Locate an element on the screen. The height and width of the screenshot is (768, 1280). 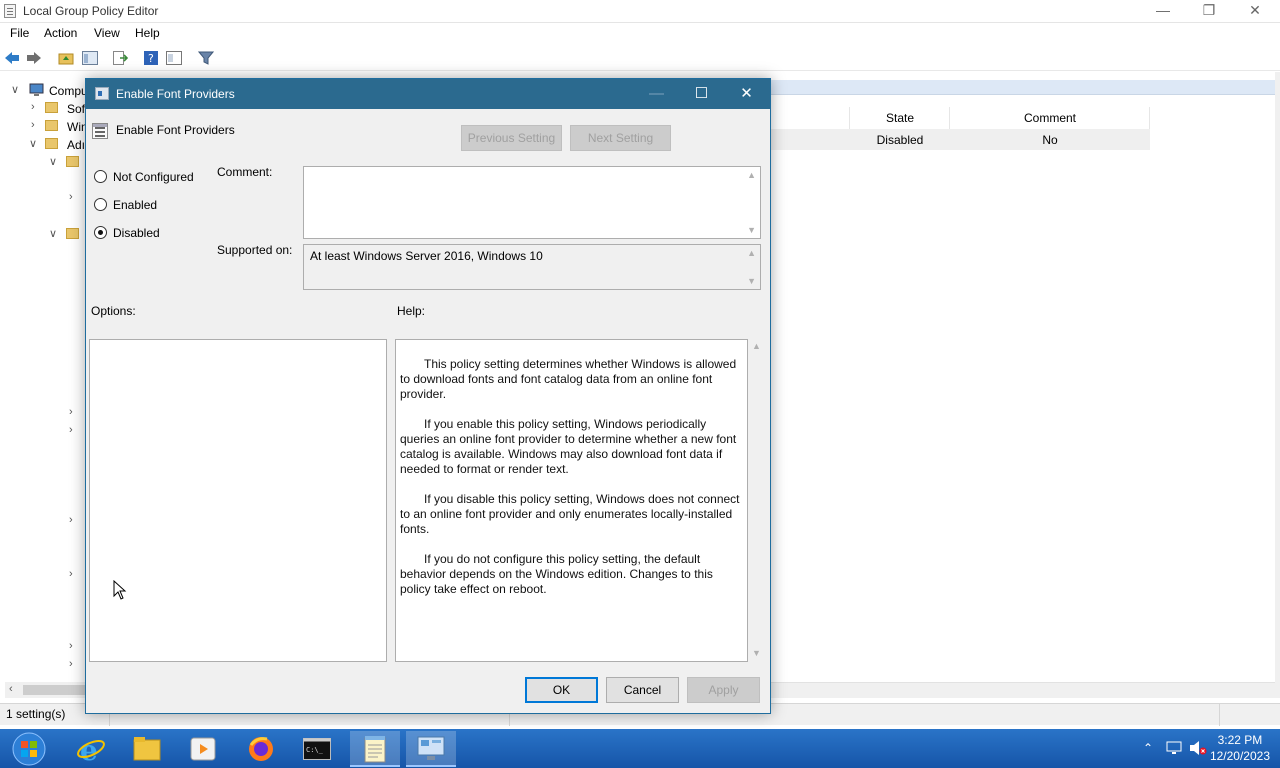
column-header-state: State is located at coordinates (900, 118).